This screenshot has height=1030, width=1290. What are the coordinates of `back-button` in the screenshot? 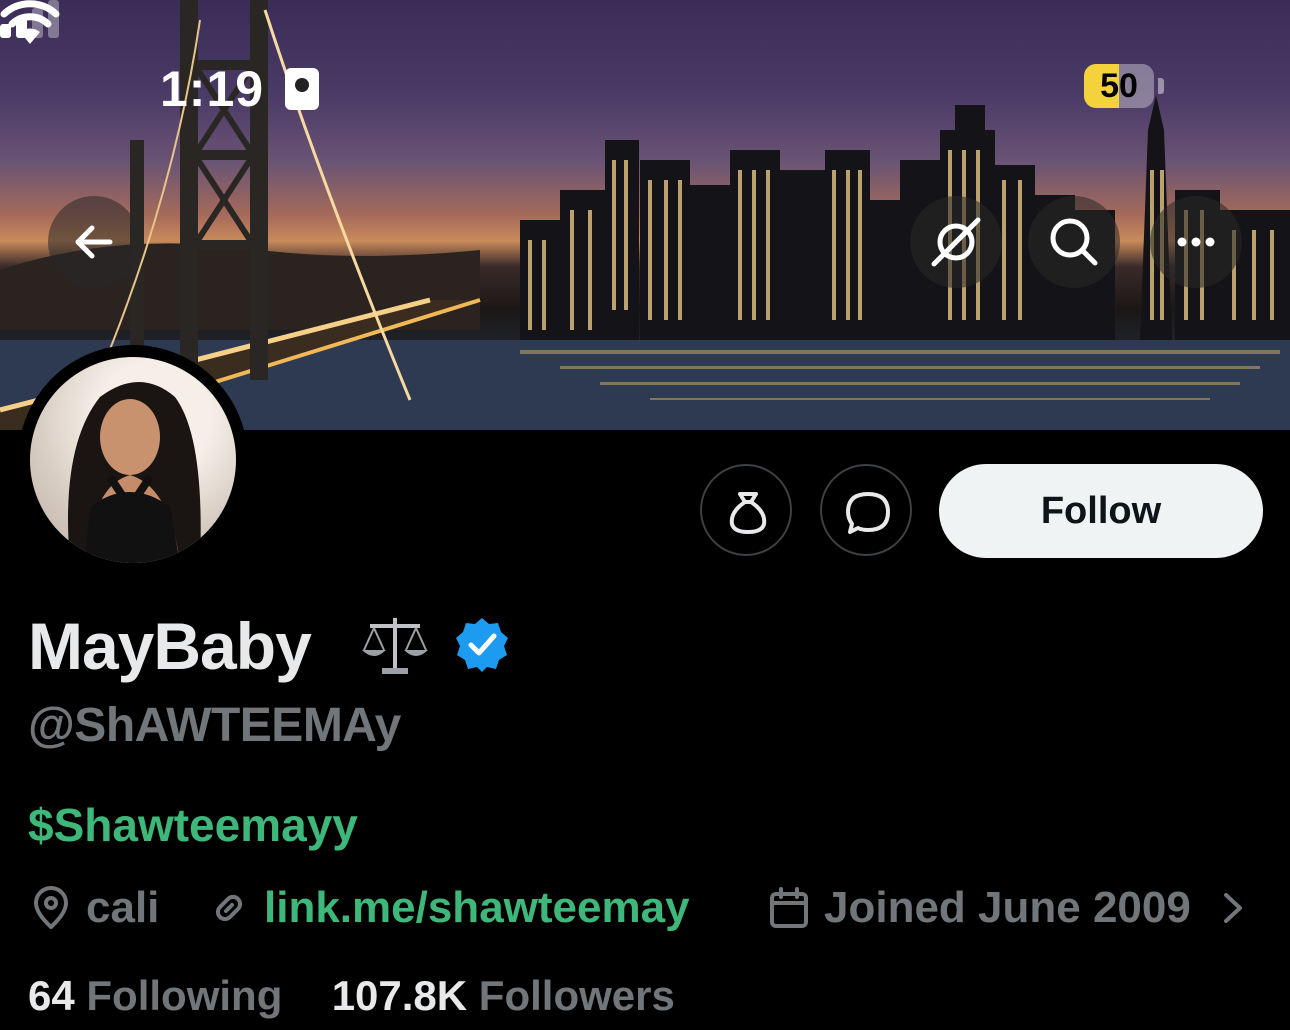 It's located at (94, 242).